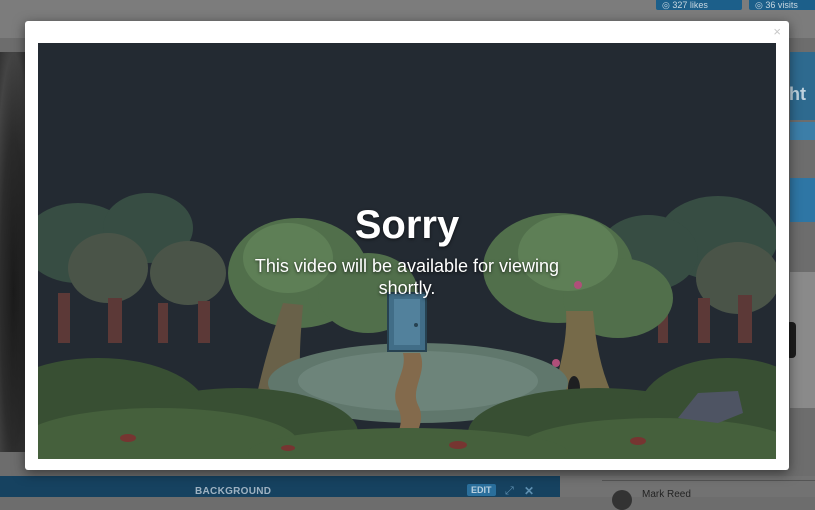 Image resolution: width=815 pixels, height=510 pixels. Describe the element at coordinates (796, 86) in the screenshot. I see `right-heading-panel: ght` at that location.